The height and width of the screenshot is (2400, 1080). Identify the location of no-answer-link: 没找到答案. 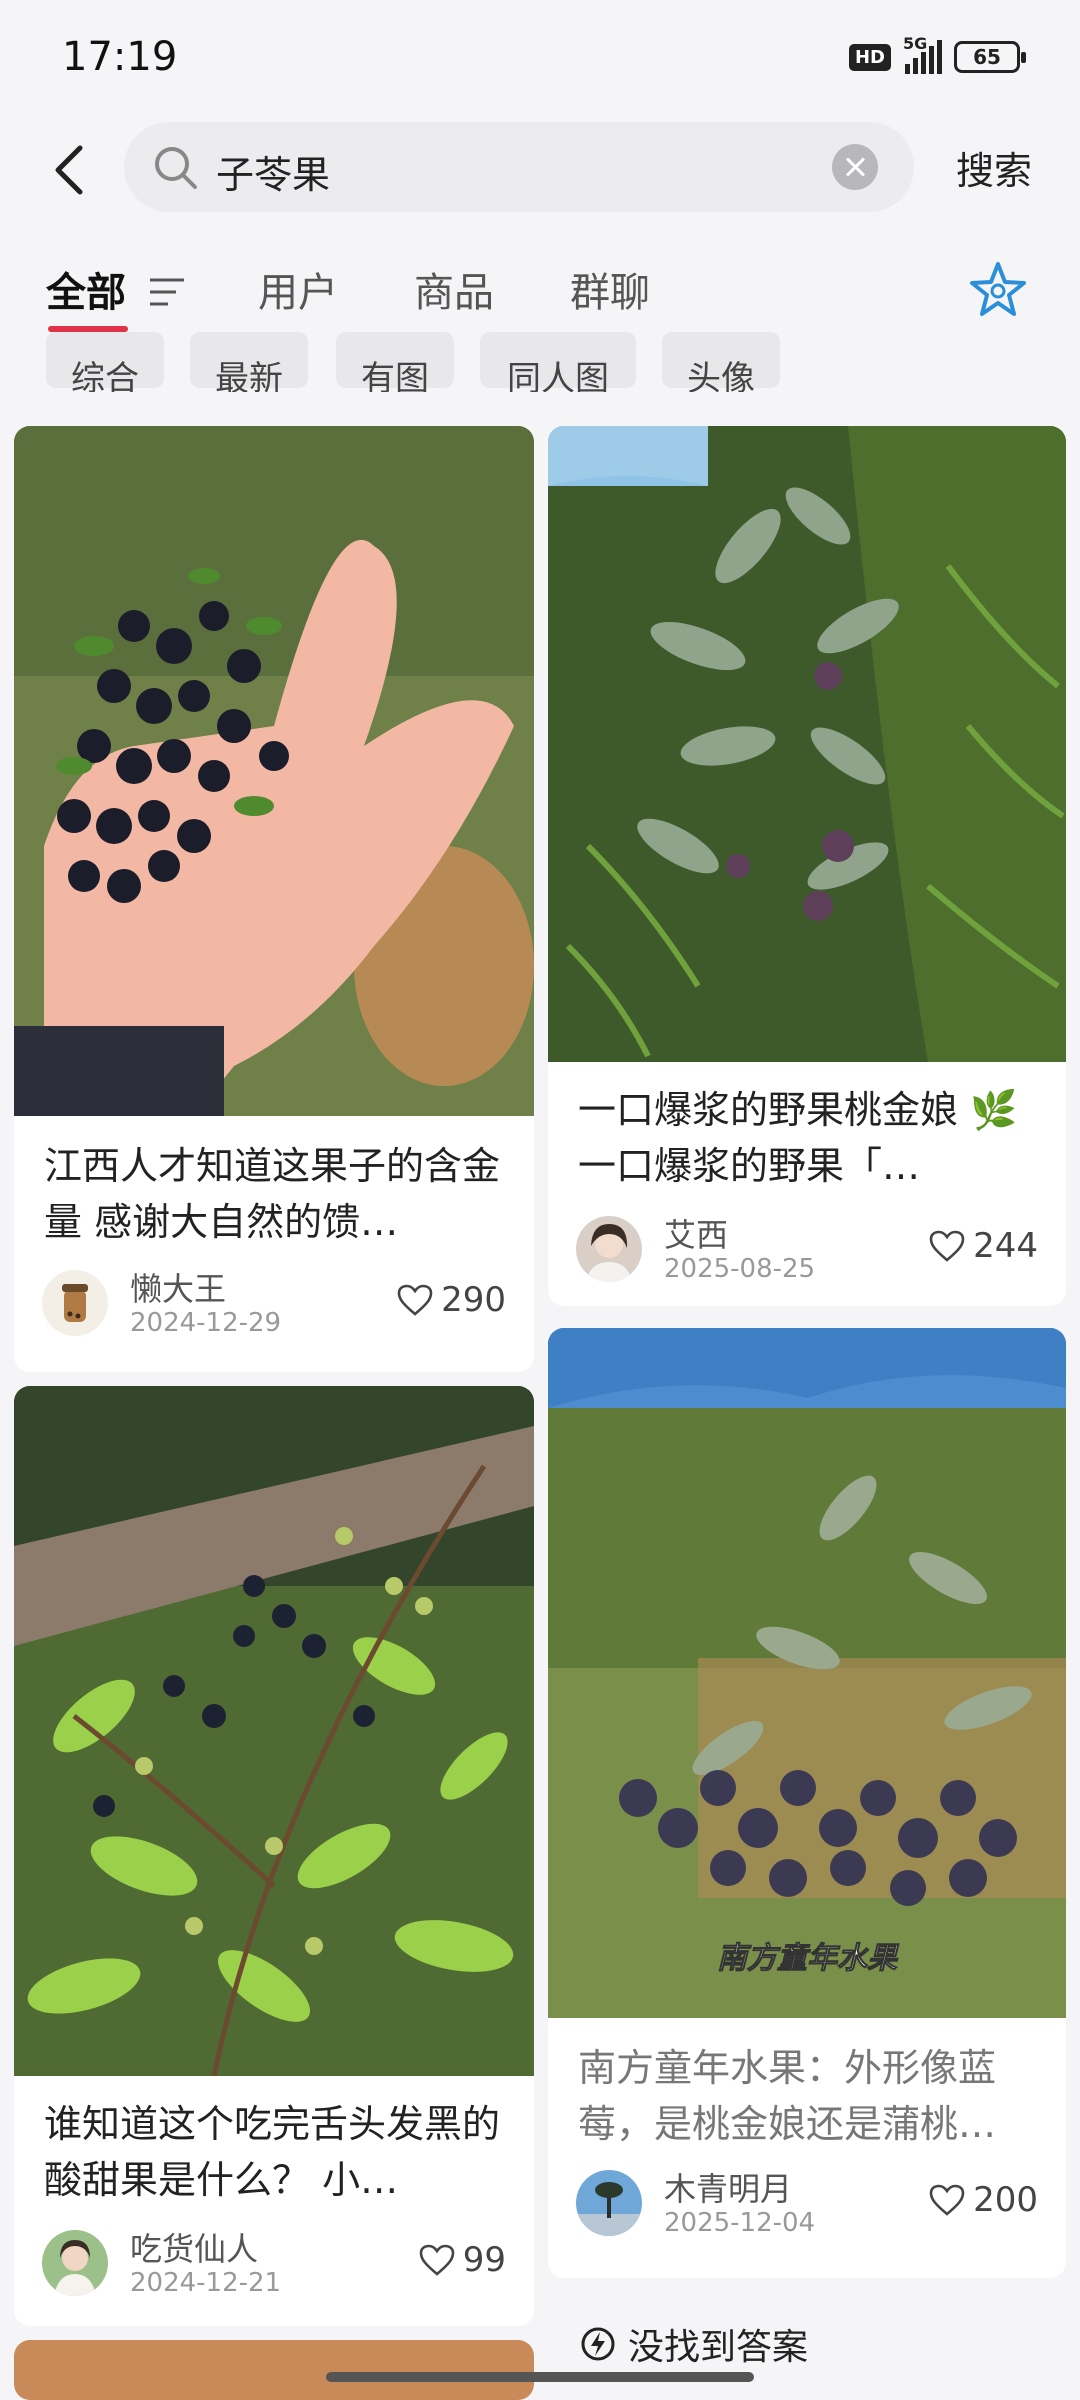
(694, 2344).